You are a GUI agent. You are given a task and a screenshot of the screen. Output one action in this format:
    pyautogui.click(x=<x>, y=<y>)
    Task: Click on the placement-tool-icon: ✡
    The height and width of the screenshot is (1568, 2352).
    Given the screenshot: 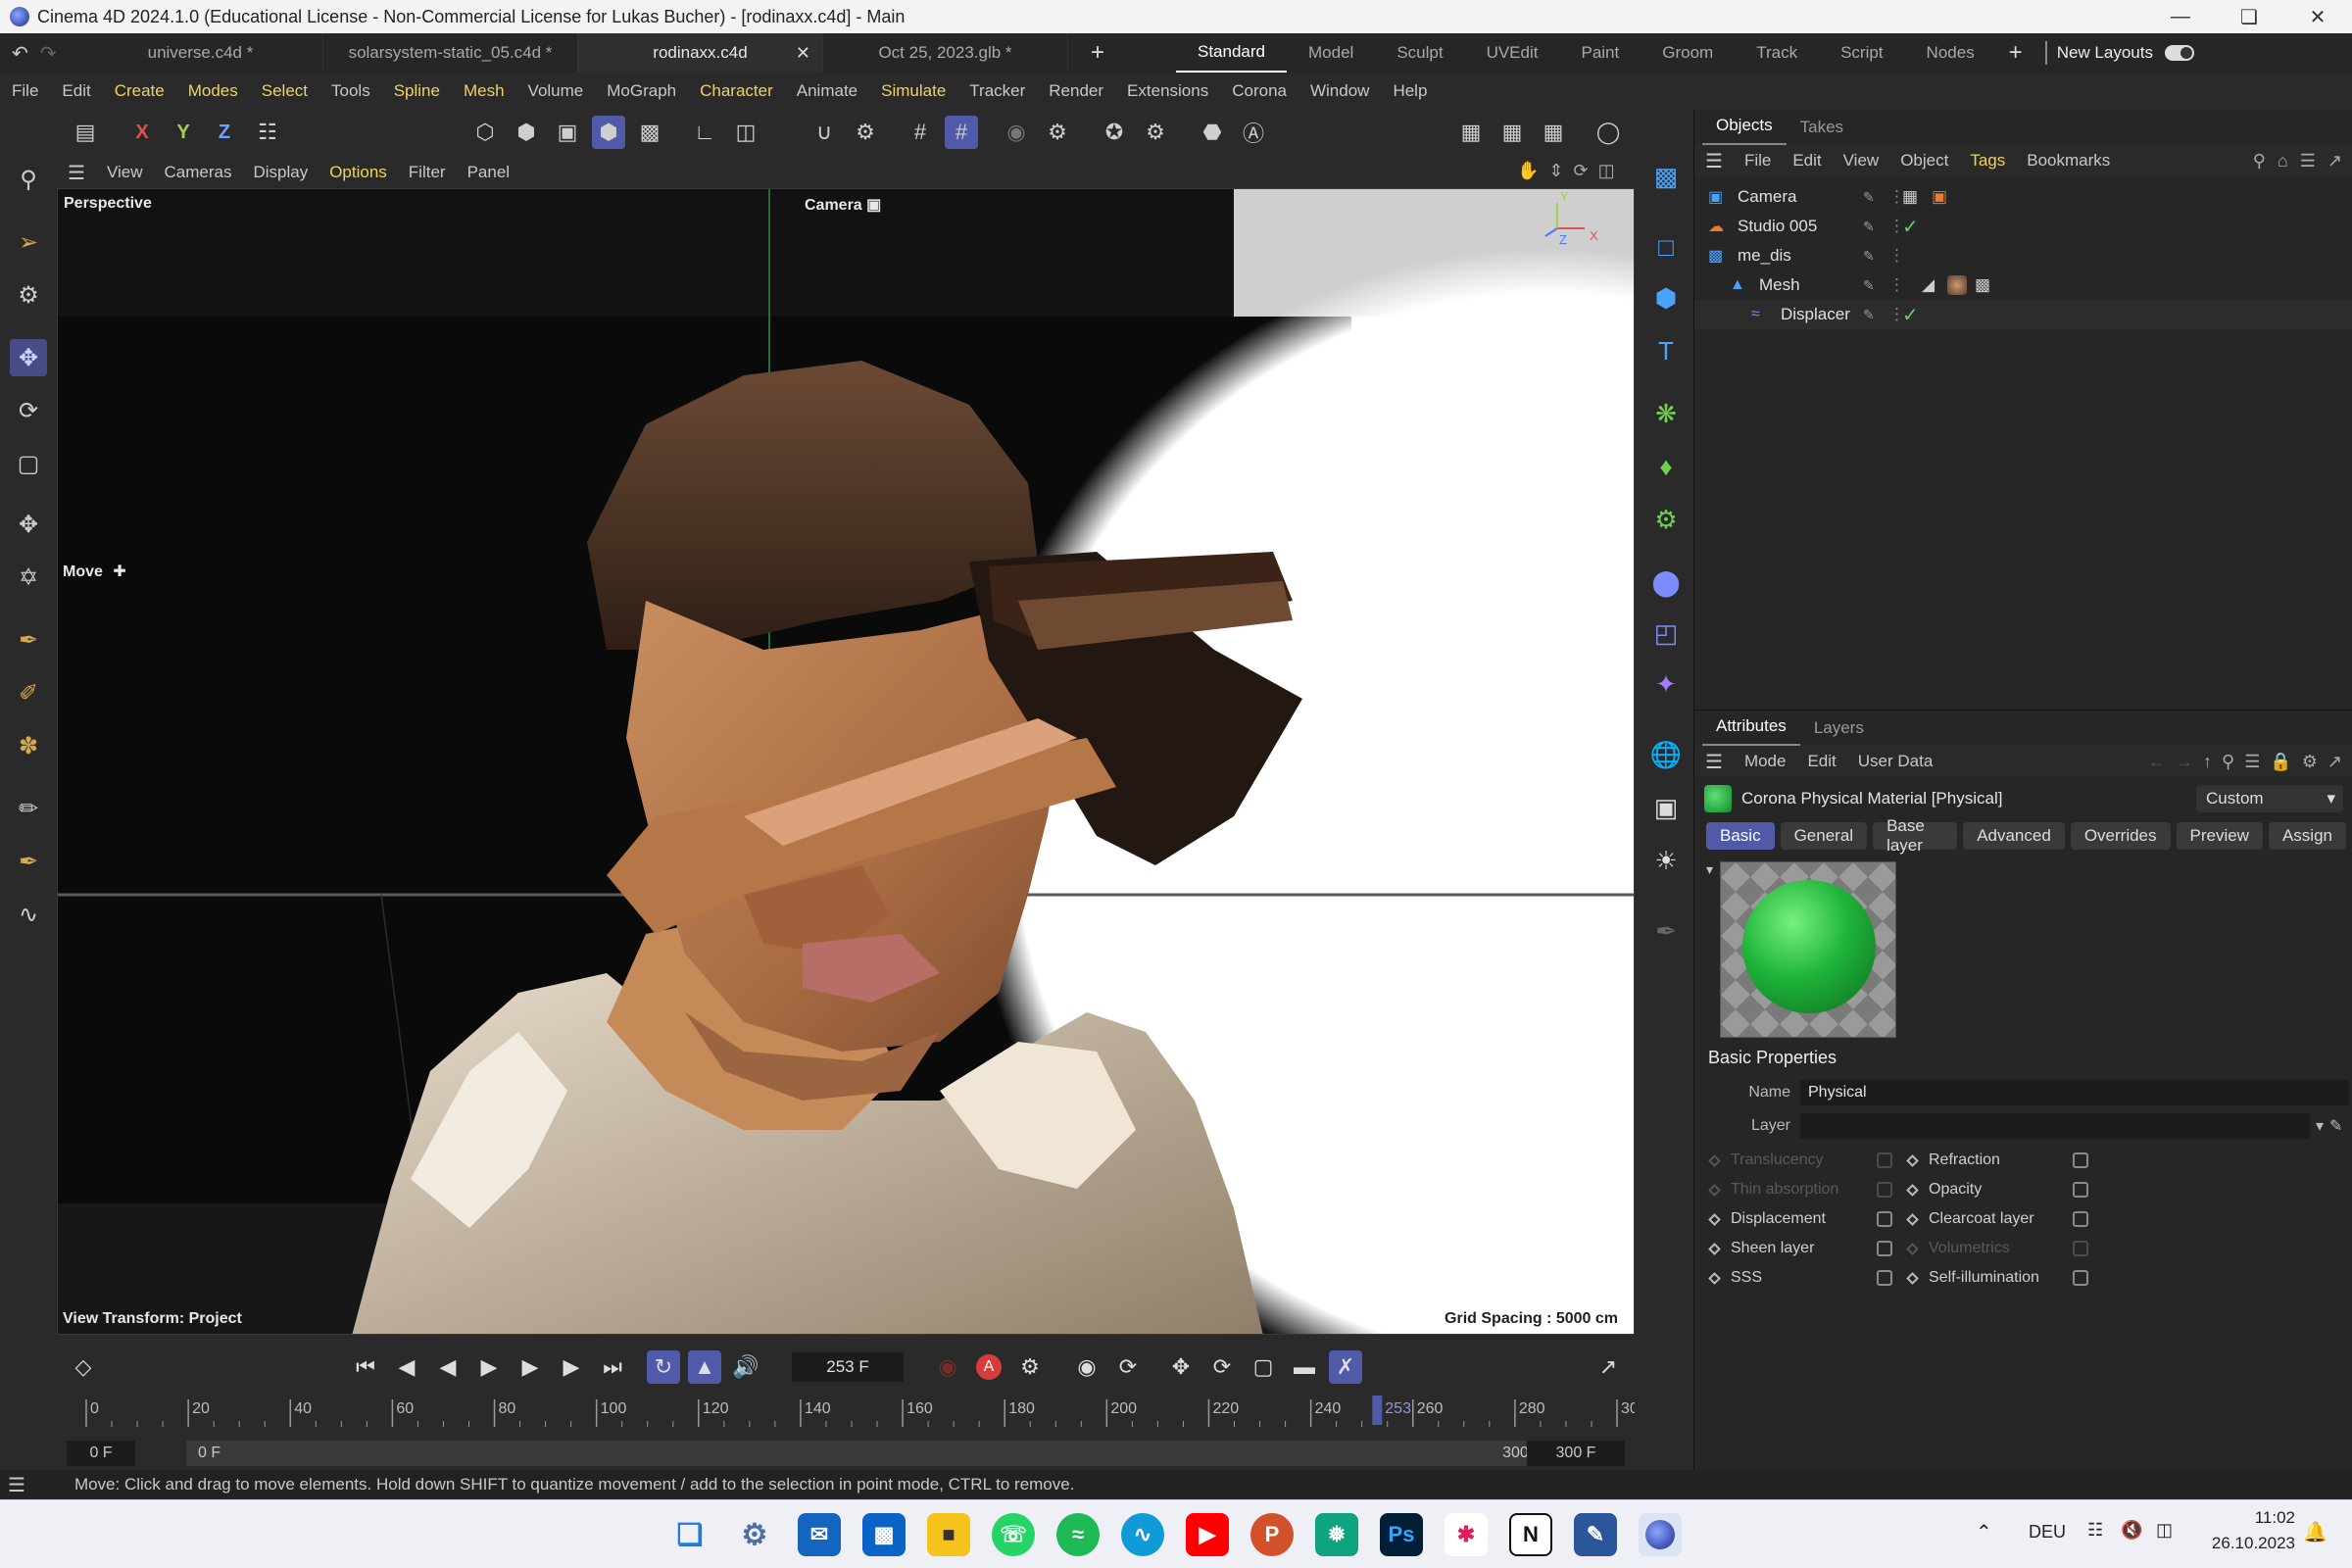 What is the action you would take?
    pyautogui.click(x=28, y=577)
    